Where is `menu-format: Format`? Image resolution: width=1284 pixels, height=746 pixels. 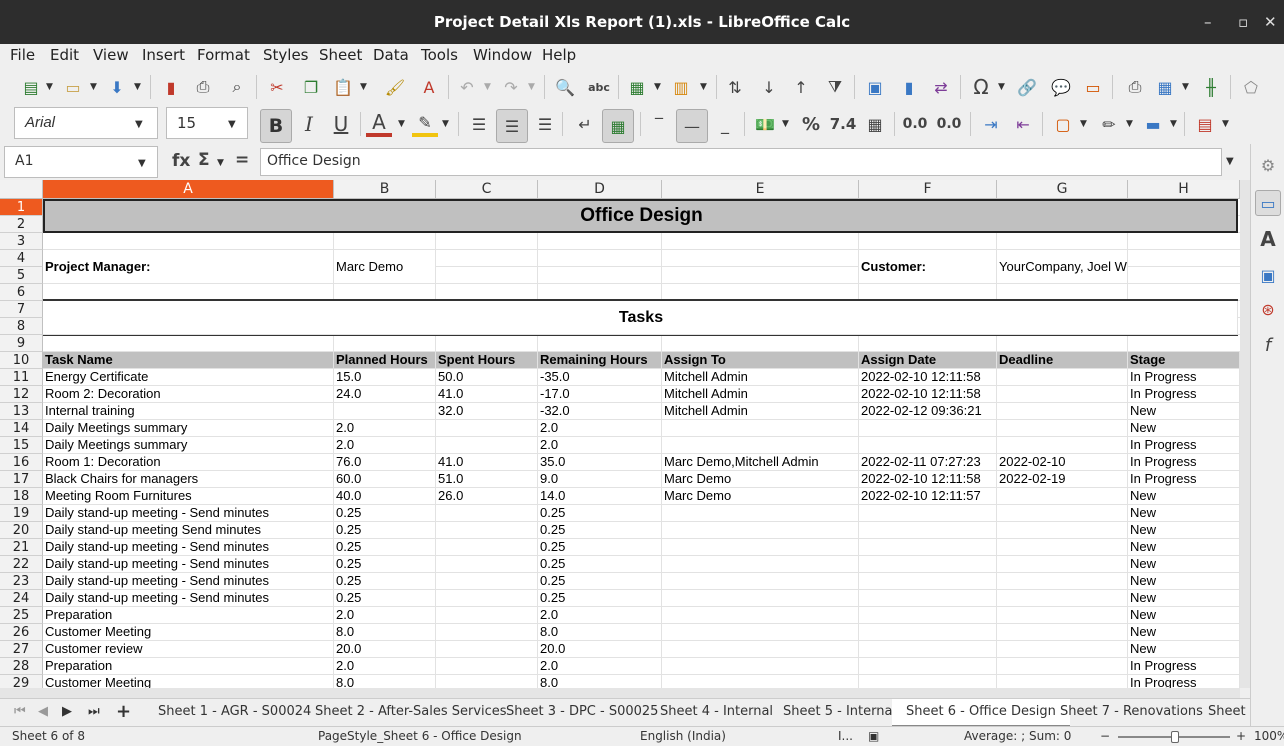 menu-format: Format is located at coordinates (223, 55).